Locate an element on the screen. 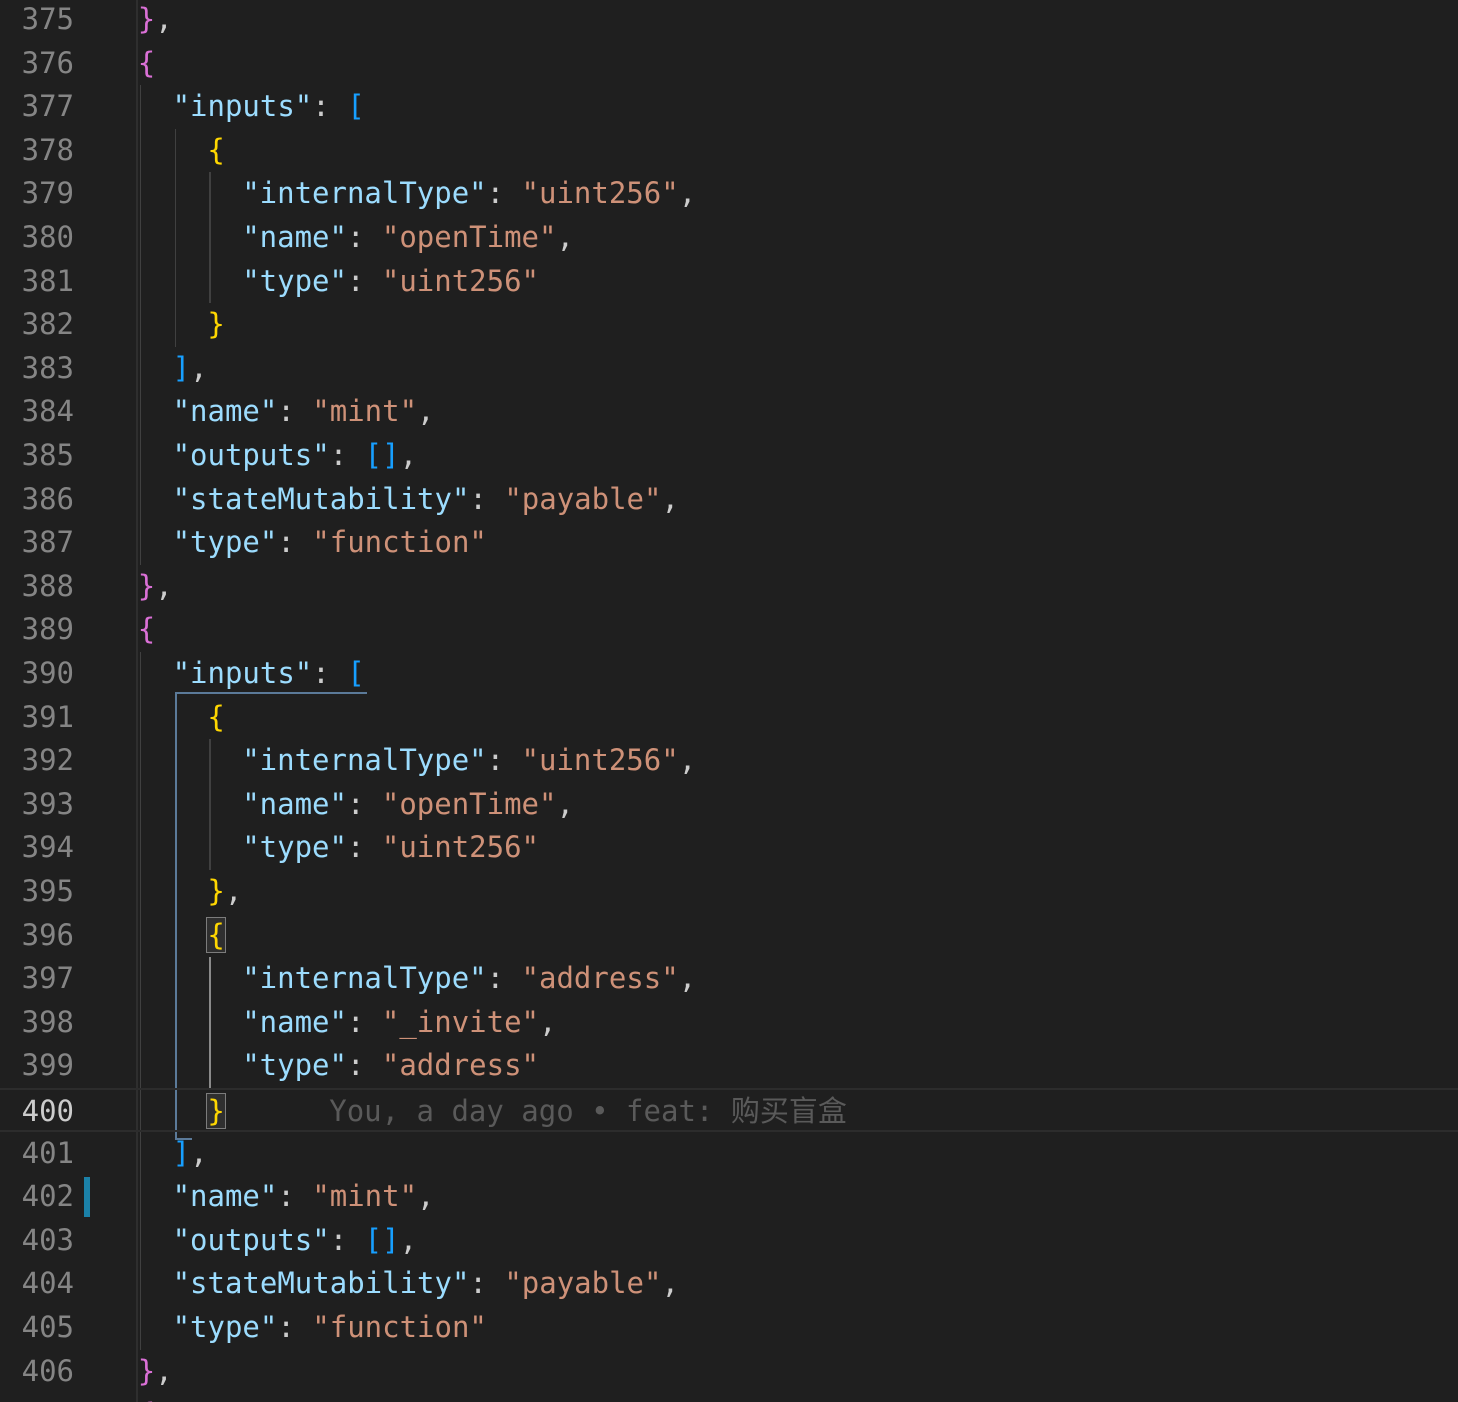 Image resolution: width=1458 pixels, height=1402 pixels. code-line: 375}, is located at coordinates (729, 21).